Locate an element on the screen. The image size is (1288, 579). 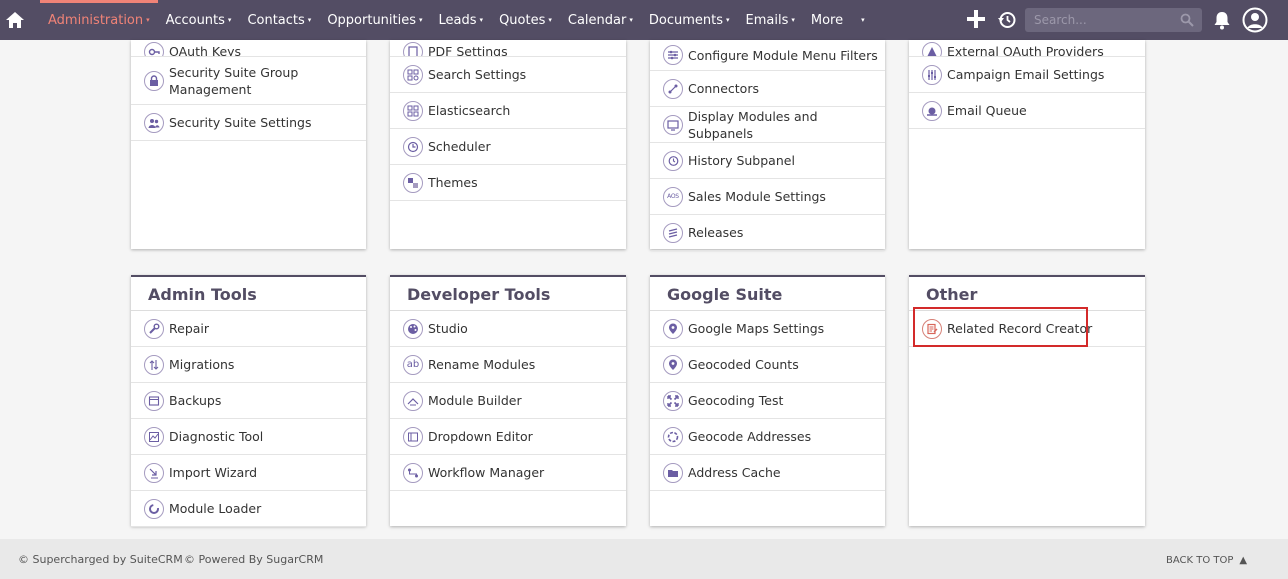
admin-link-email-queue: Email Queue is located at coordinates (1027, 111).